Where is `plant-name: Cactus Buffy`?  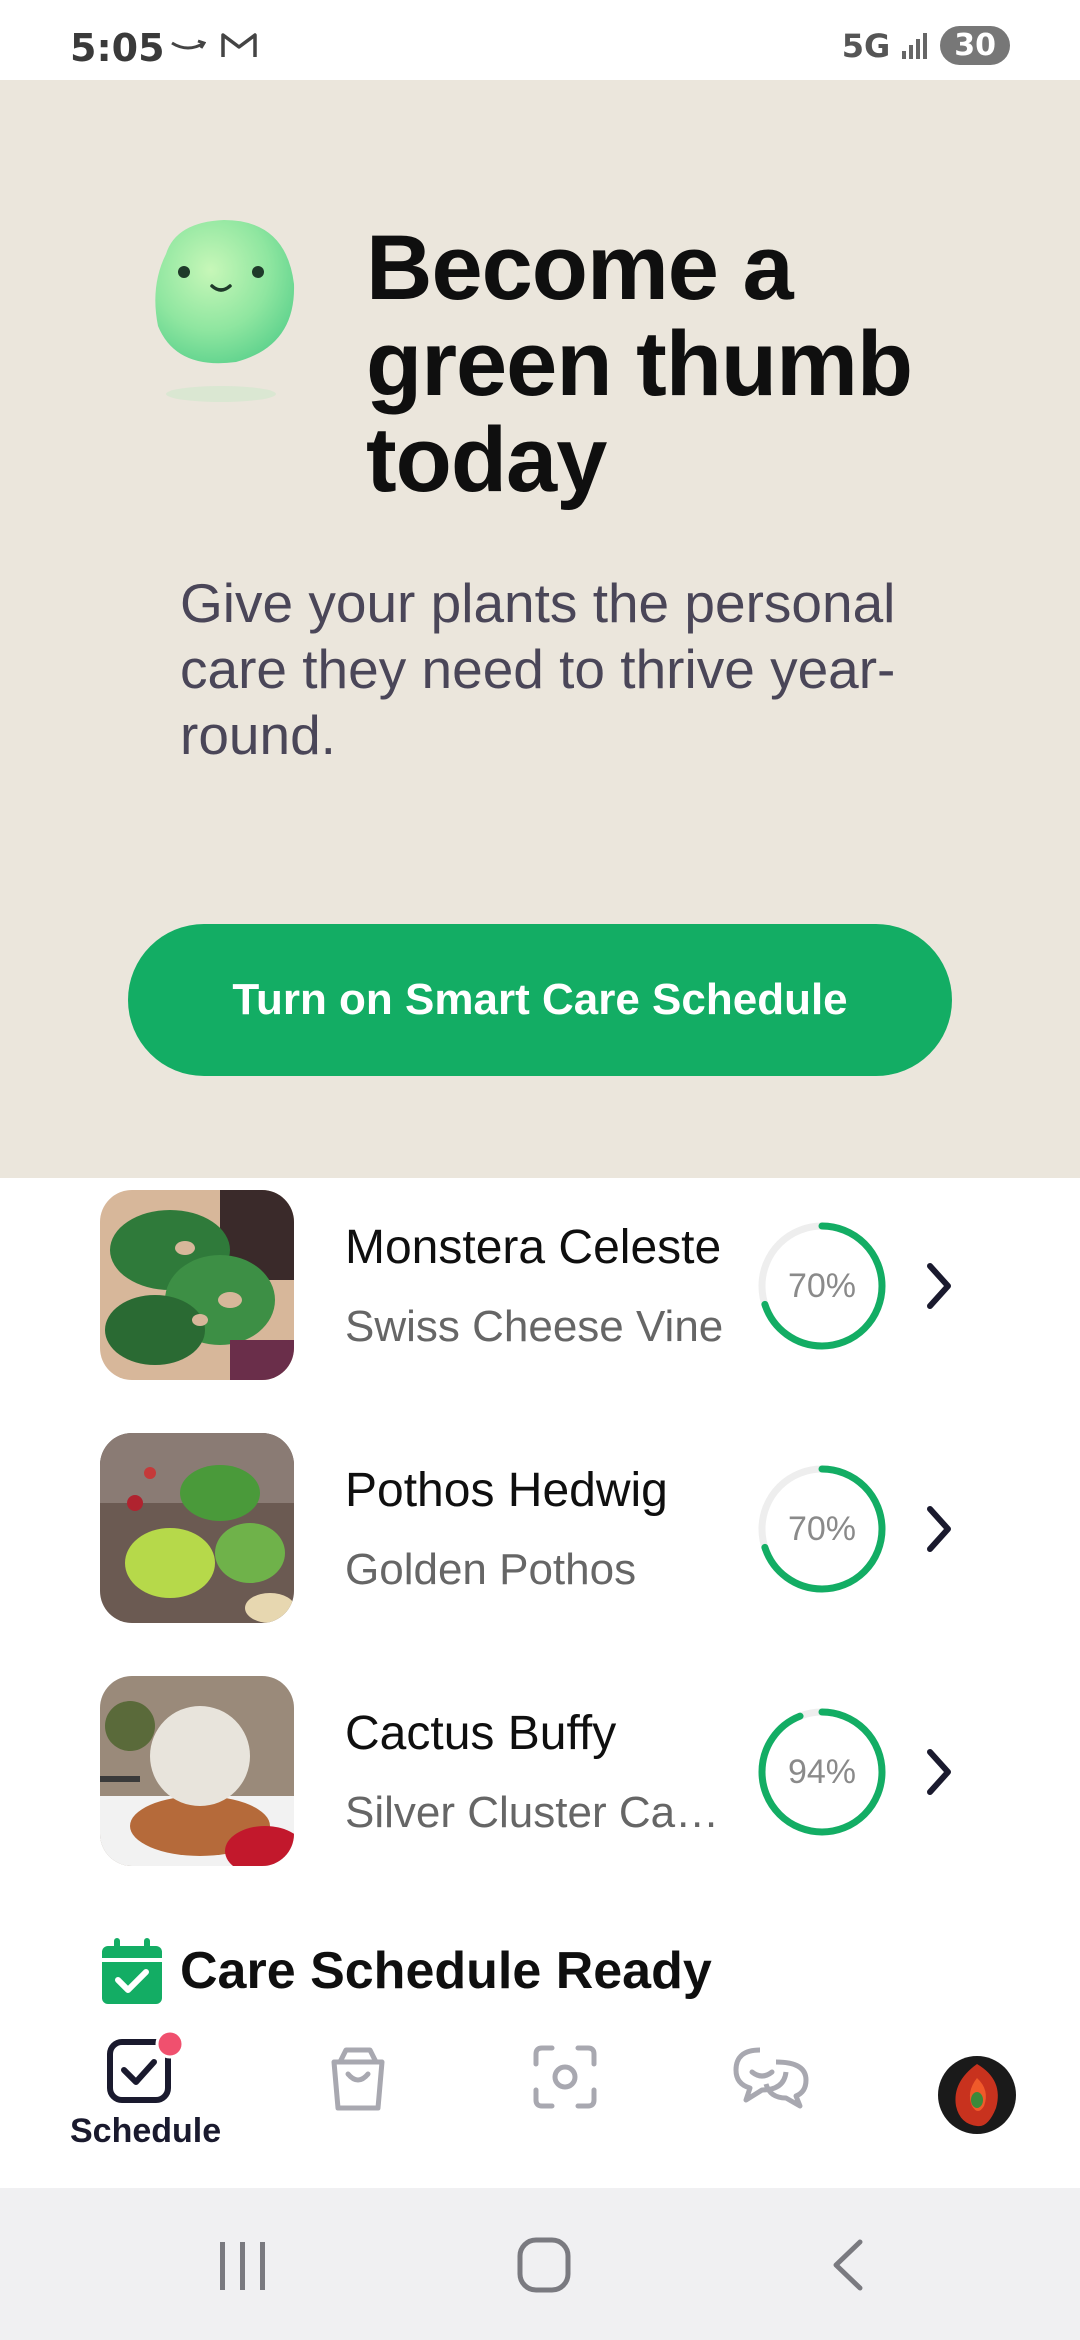
plant-name: Cactus Buffy is located at coordinates (481, 1733).